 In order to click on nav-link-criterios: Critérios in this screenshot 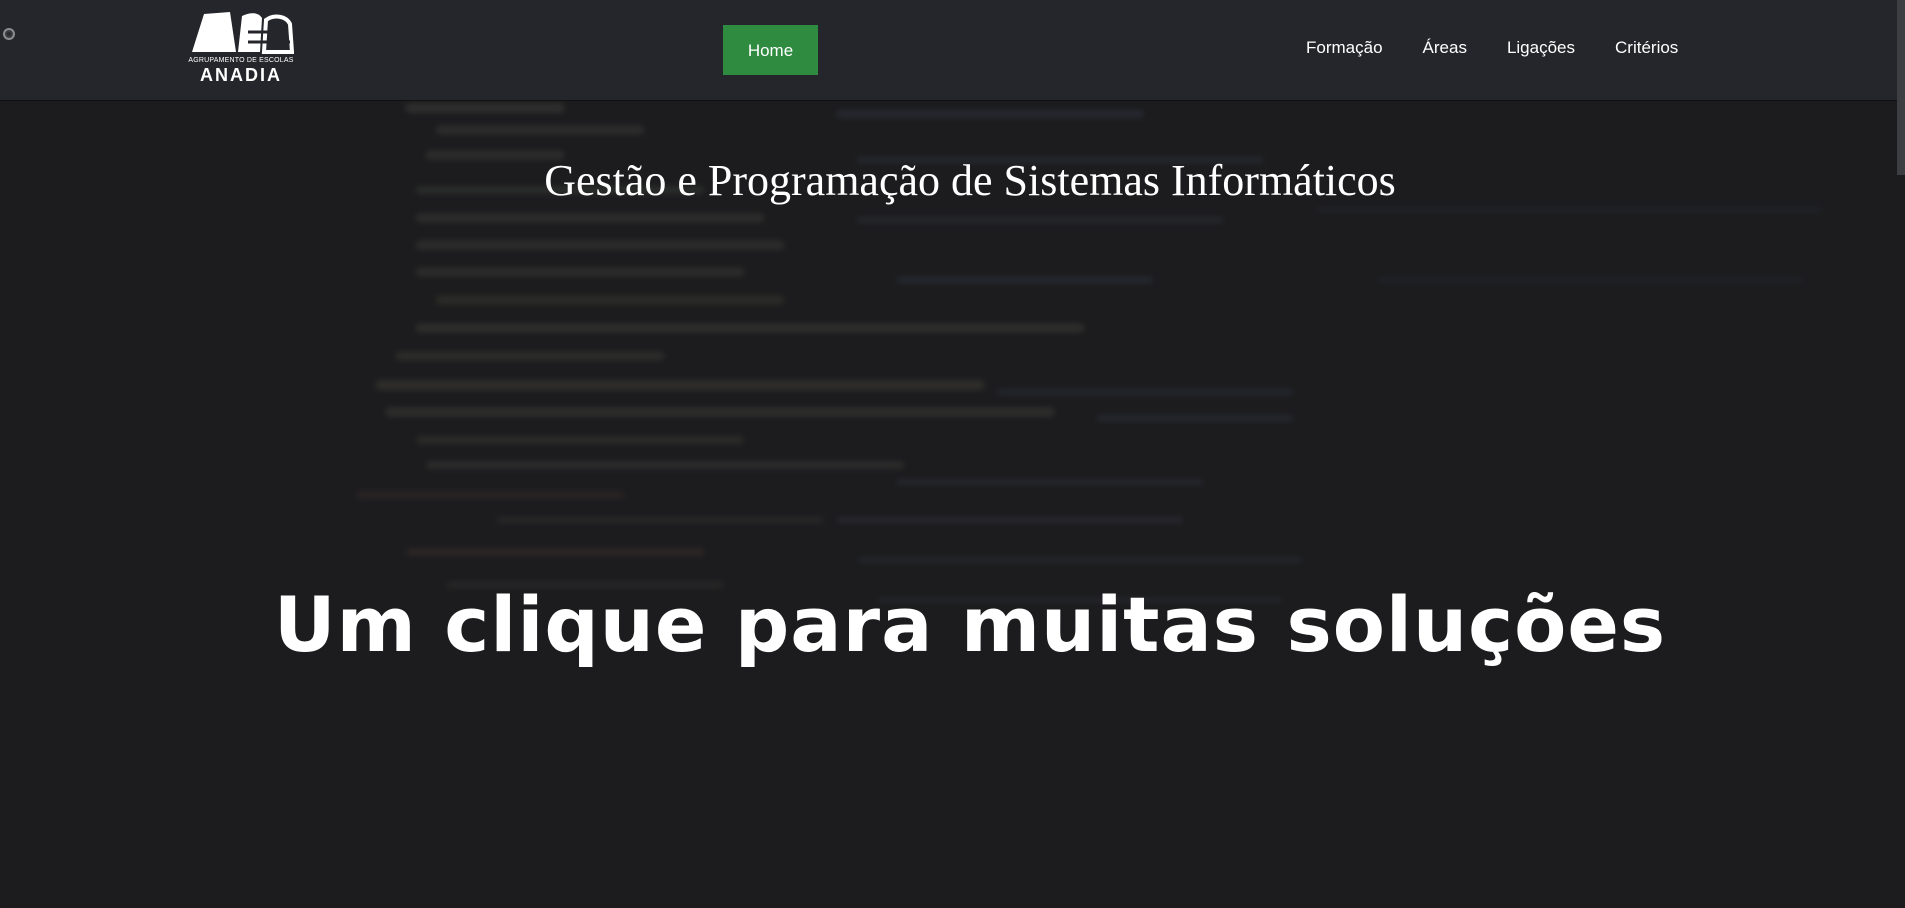, I will do `click(1646, 48)`.